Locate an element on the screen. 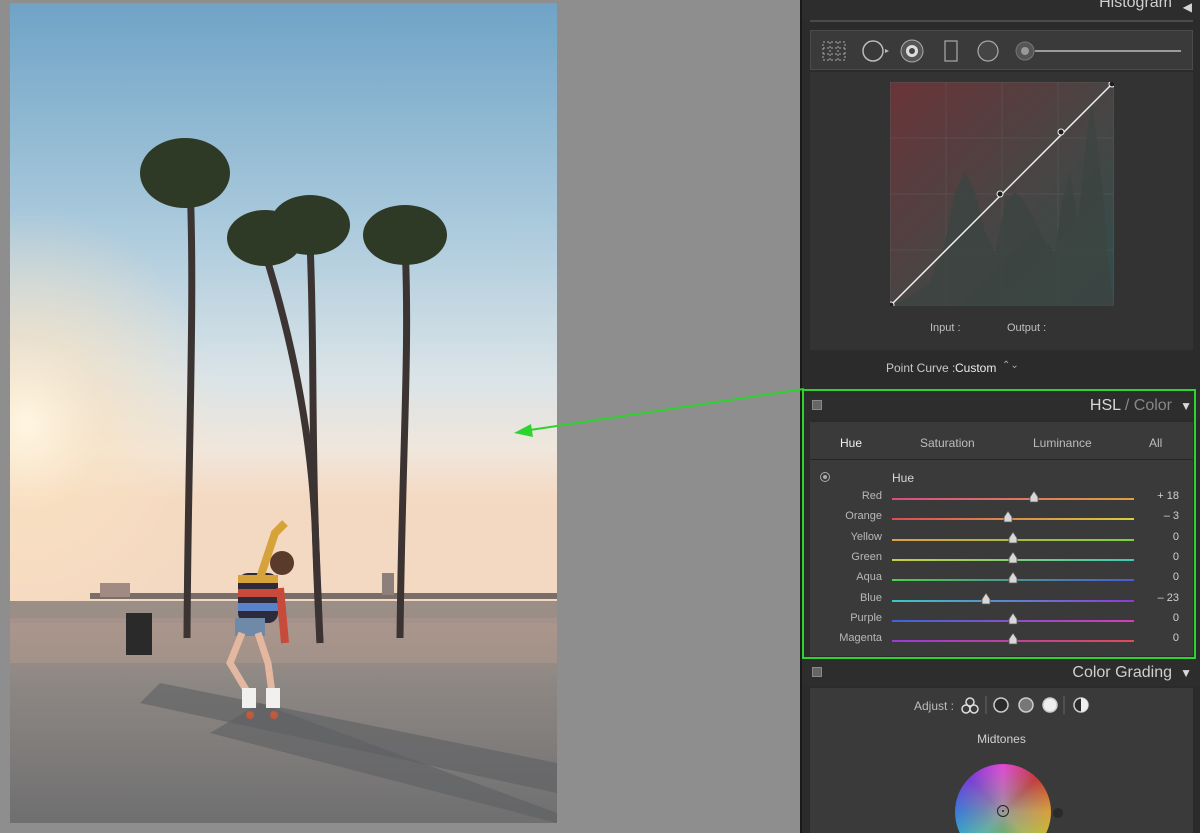 This screenshot has height=833, width=1200. midtones-circle-icon is located at coordinates (1026, 705).